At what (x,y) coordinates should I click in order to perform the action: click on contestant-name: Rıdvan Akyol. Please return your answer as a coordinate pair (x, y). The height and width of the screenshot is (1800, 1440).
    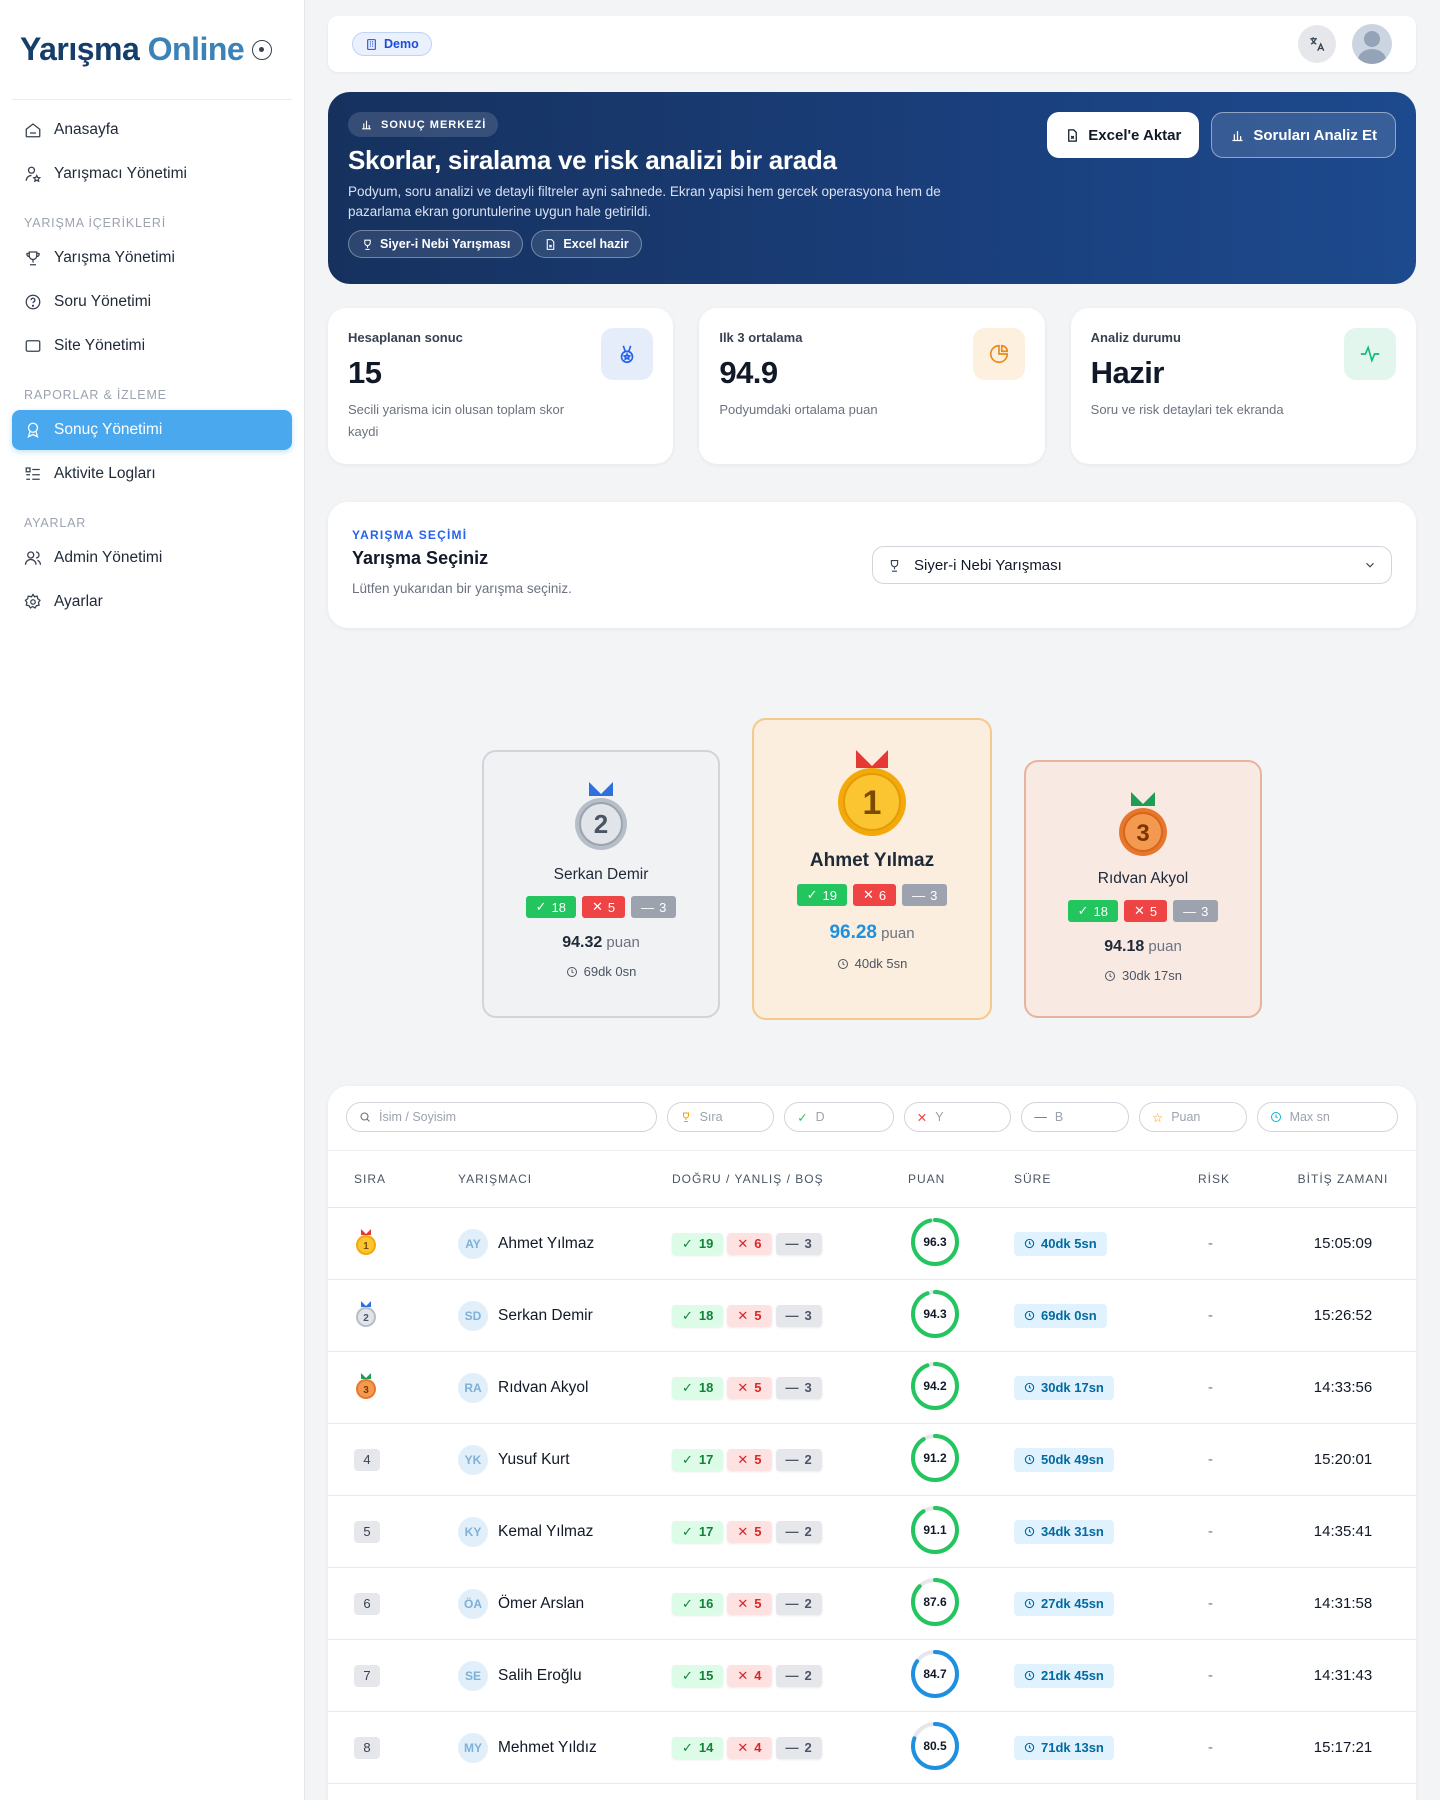
    Looking at the image, I should click on (543, 1388).